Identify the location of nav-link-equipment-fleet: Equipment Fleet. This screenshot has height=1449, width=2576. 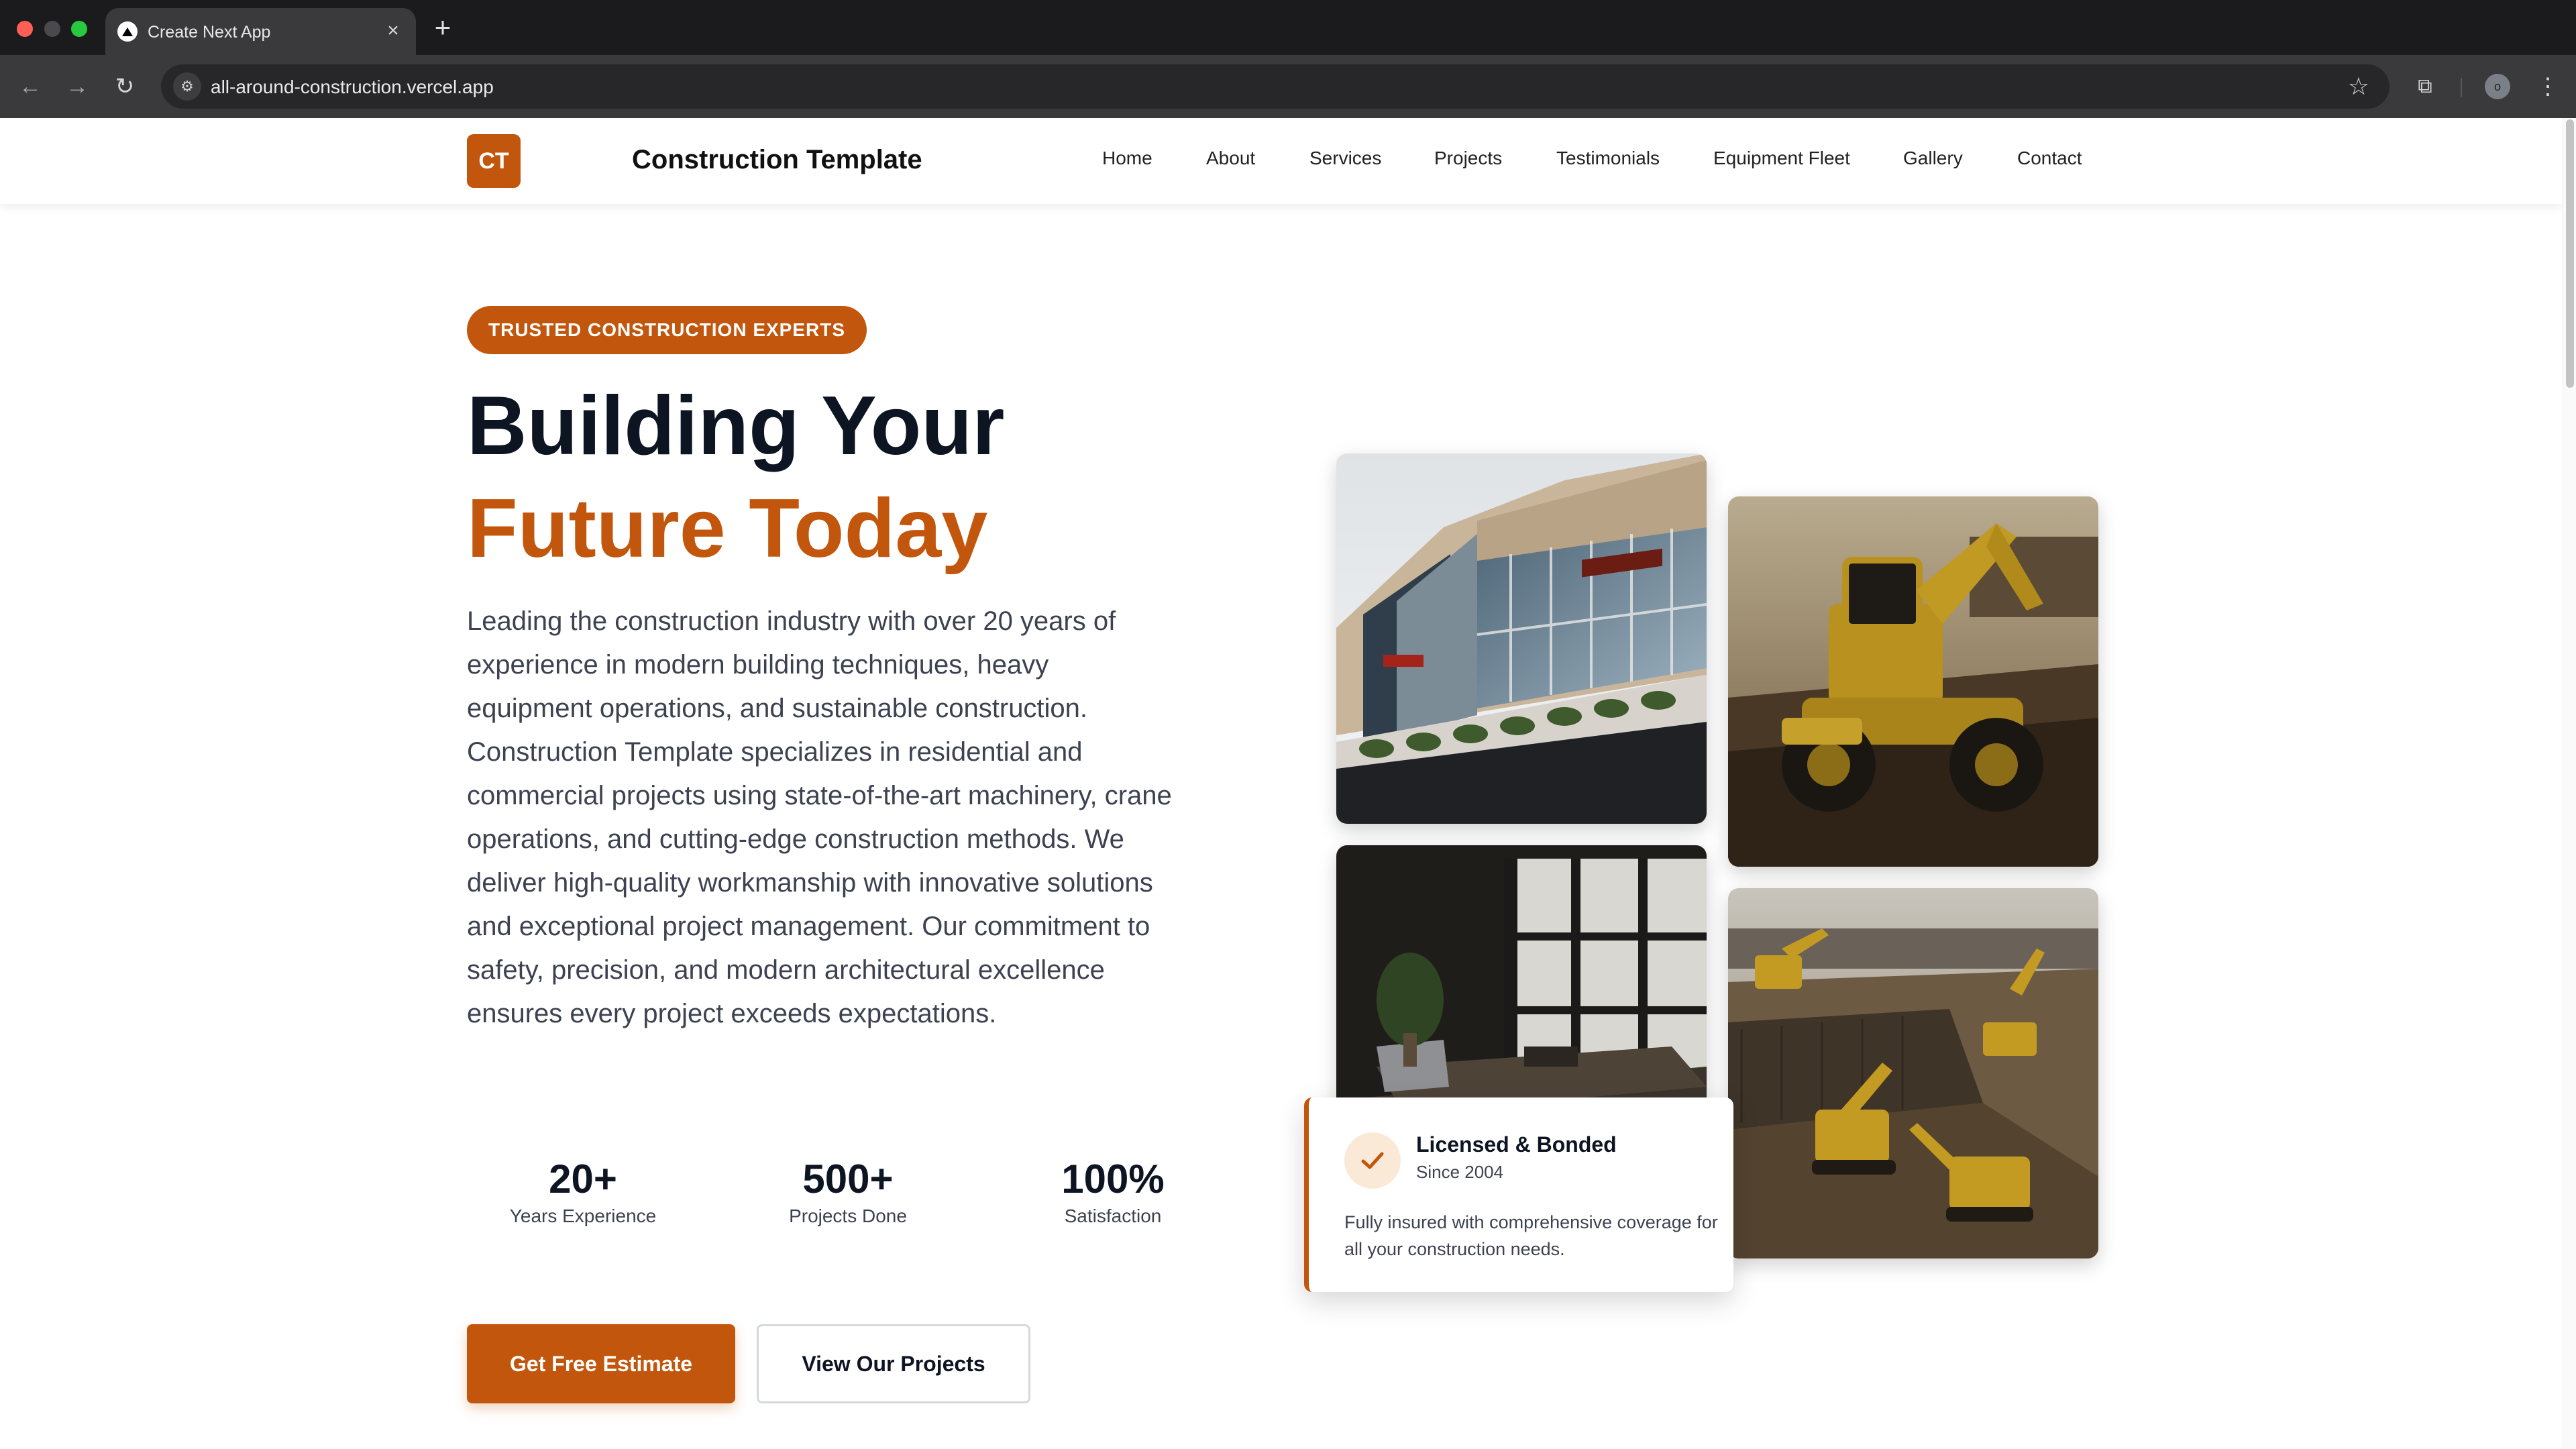
(1781, 158).